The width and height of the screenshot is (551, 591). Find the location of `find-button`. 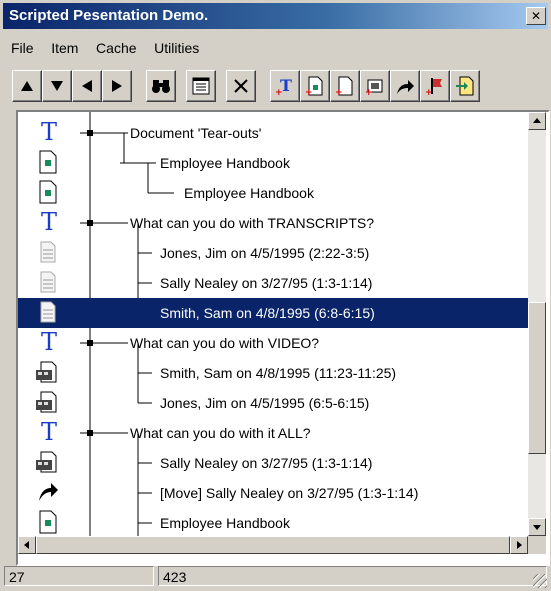

find-button is located at coordinates (161, 86).